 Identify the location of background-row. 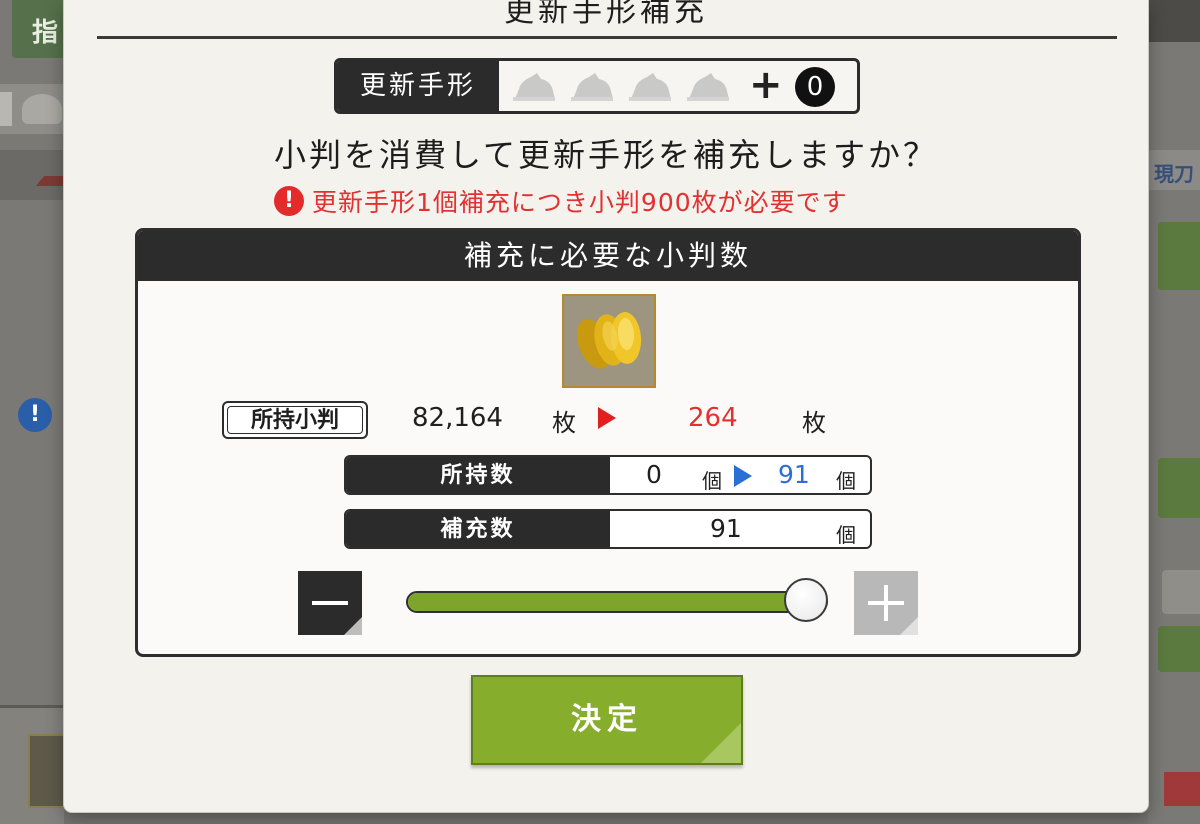
(32, 109).